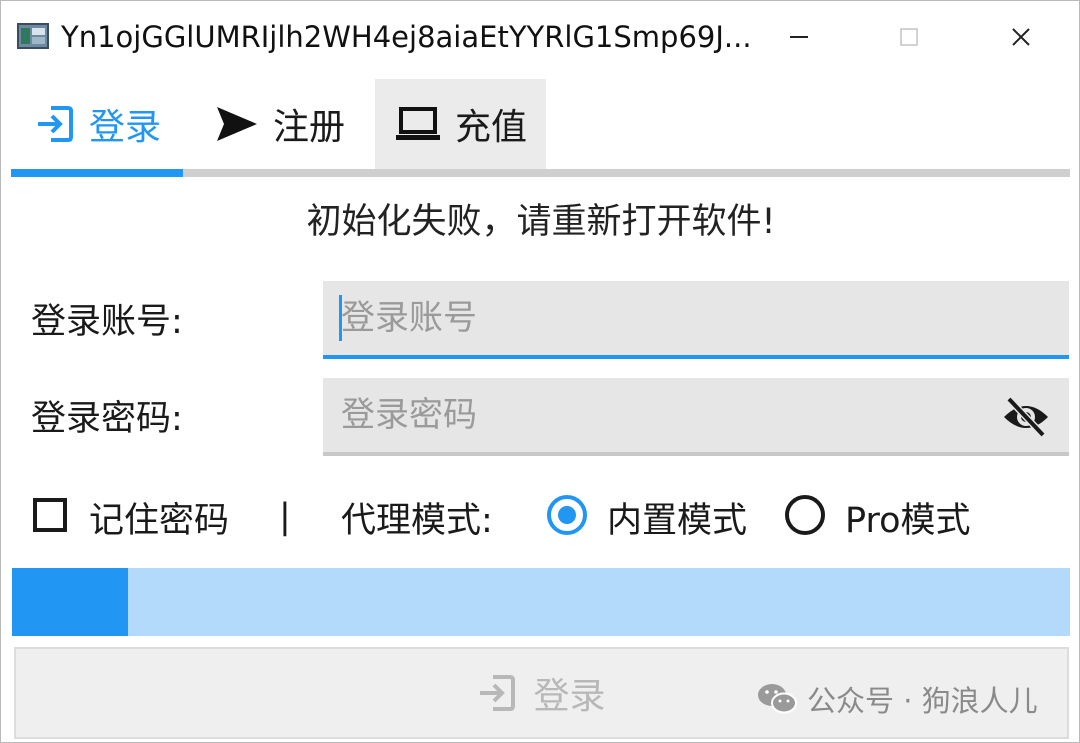  What do you see at coordinates (696, 320) in the screenshot?
I see `account-input` at bounding box center [696, 320].